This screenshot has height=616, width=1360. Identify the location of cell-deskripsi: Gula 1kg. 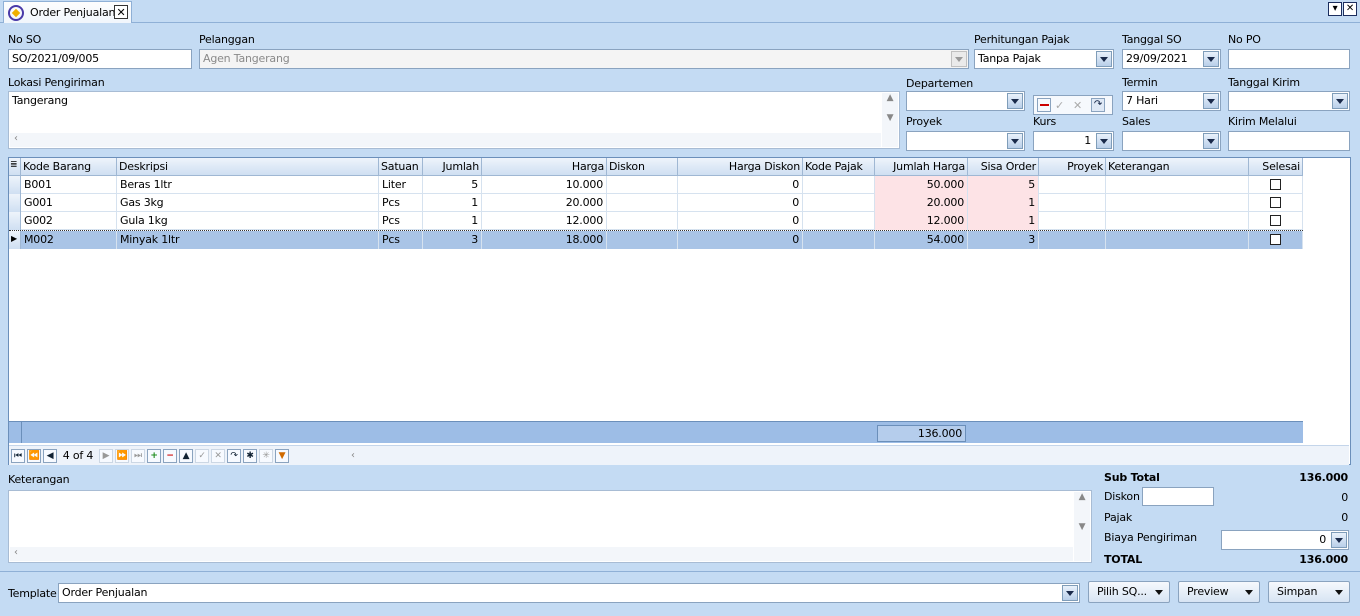
(248, 221).